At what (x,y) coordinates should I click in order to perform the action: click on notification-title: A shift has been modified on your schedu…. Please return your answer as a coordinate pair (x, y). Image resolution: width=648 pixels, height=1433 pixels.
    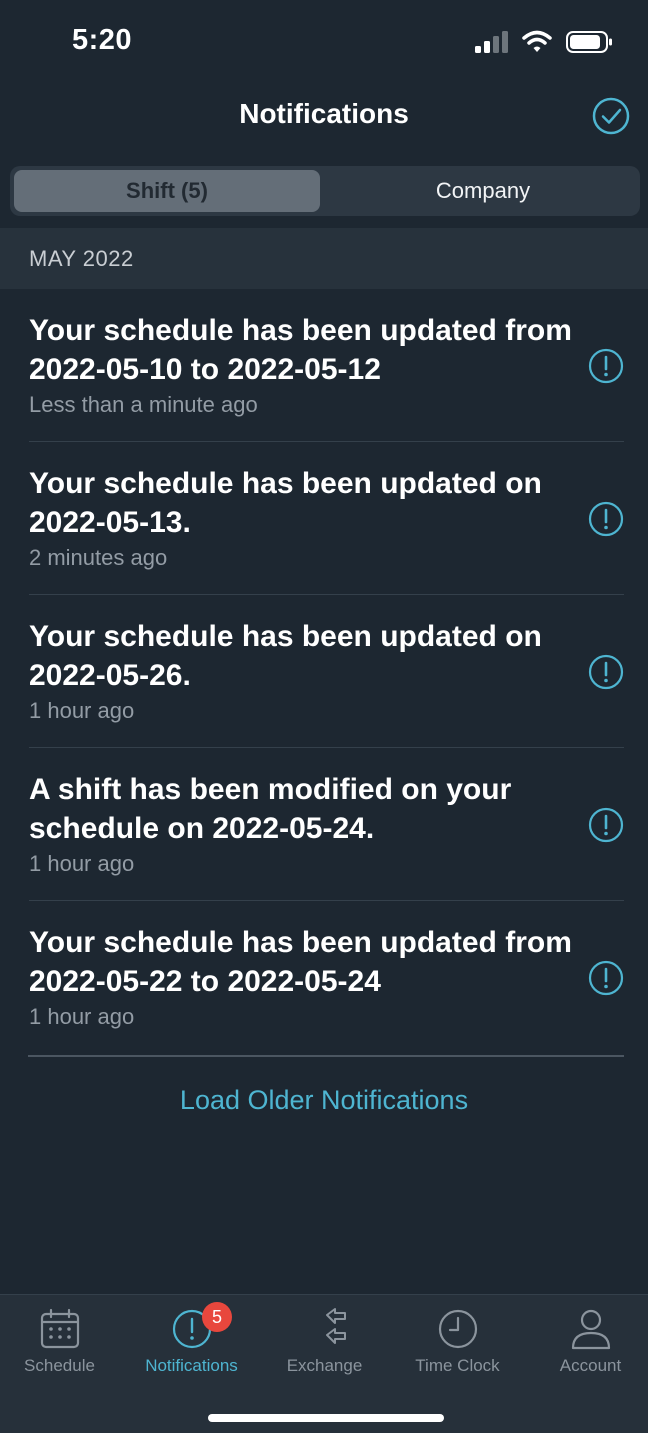
    Looking at the image, I should click on (270, 809).